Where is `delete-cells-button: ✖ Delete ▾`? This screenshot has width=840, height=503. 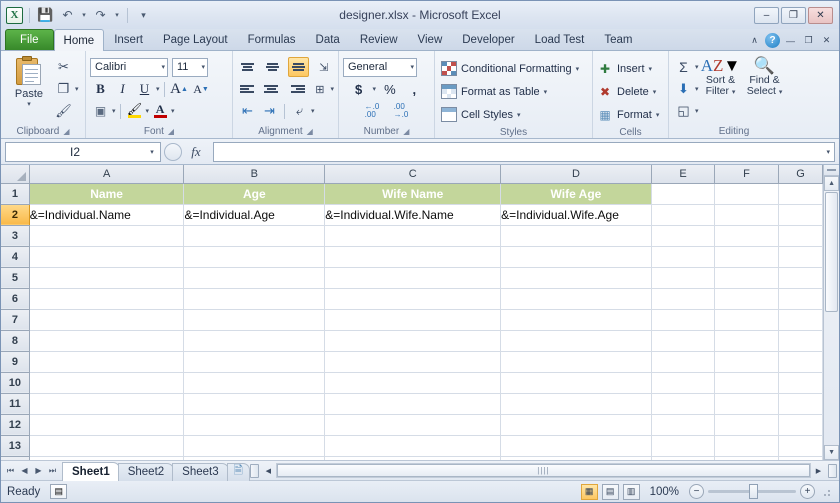
delete-cells-button: ✖ Delete ▾ is located at coordinates (630, 91).